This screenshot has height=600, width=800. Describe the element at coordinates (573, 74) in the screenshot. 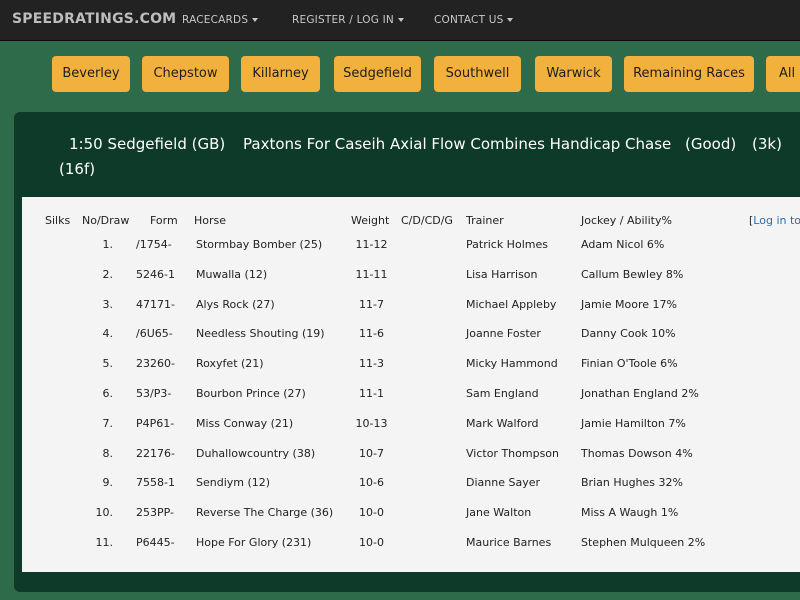

I see `course-button-warwick: Warwick` at that location.